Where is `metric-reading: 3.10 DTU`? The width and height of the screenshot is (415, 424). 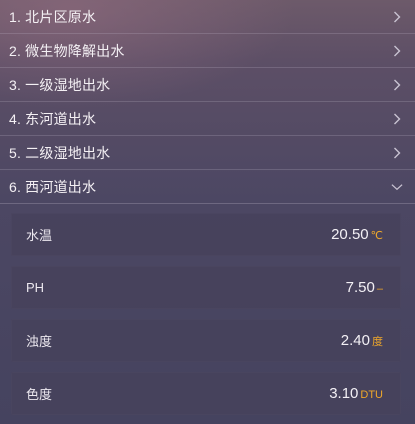 metric-reading: 3.10 DTU is located at coordinates (356, 393).